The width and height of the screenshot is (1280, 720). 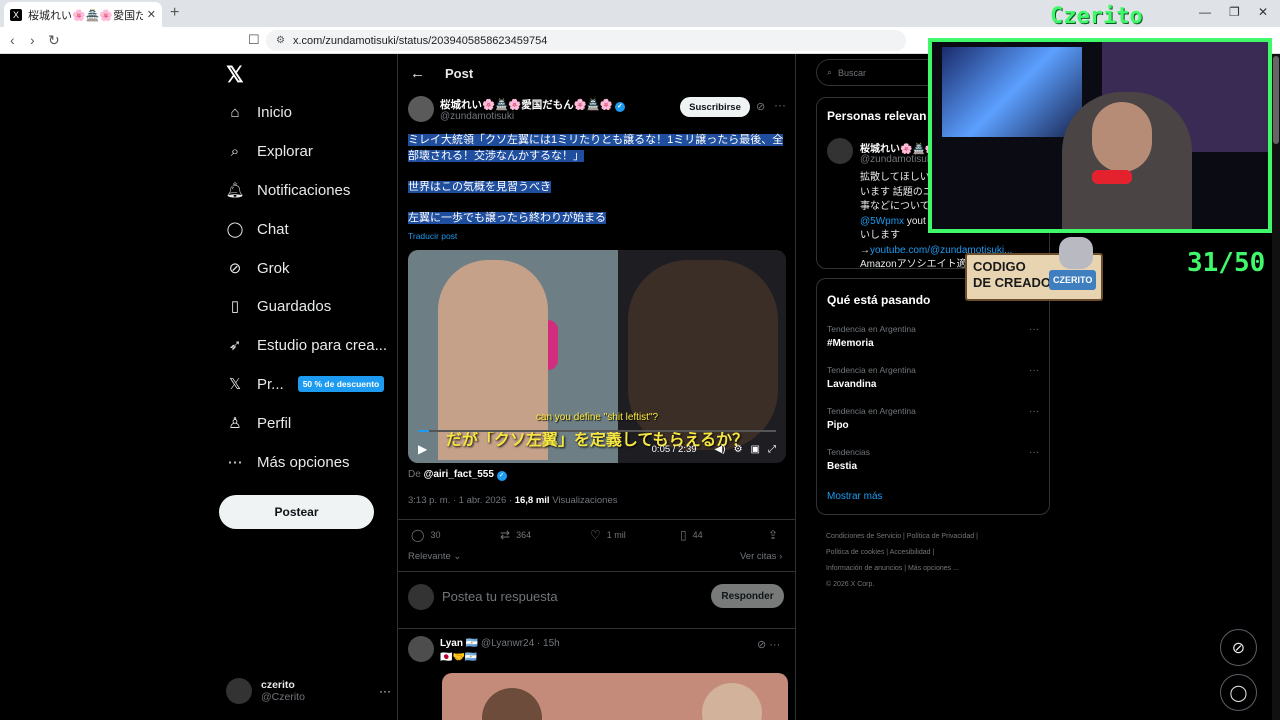 I want to click on nav-item-perfil: ♙ Perfil, so click(x=258, y=423).